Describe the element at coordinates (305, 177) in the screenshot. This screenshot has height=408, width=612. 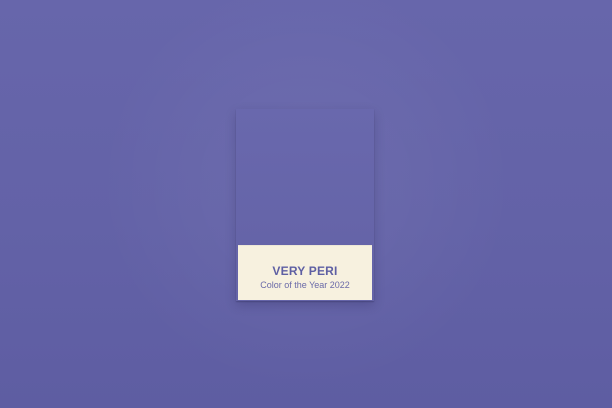
I see `swatch-color-block` at that location.